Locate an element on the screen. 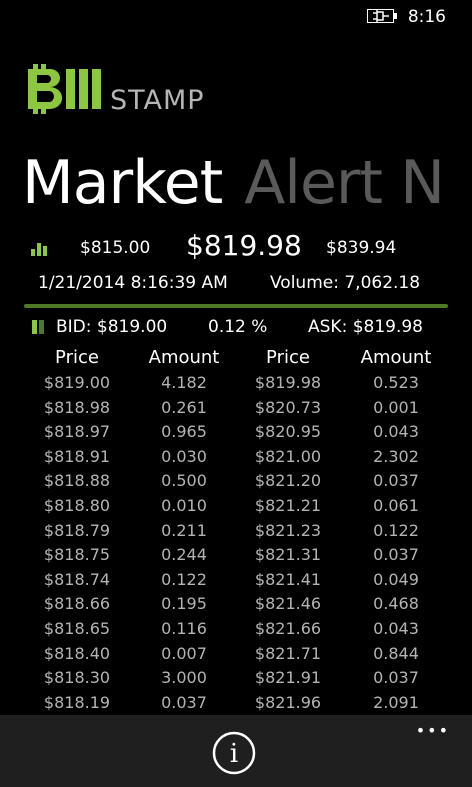 The height and width of the screenshot is (787, 472). app-bar: i ••• is located at coordinates (236, 751).